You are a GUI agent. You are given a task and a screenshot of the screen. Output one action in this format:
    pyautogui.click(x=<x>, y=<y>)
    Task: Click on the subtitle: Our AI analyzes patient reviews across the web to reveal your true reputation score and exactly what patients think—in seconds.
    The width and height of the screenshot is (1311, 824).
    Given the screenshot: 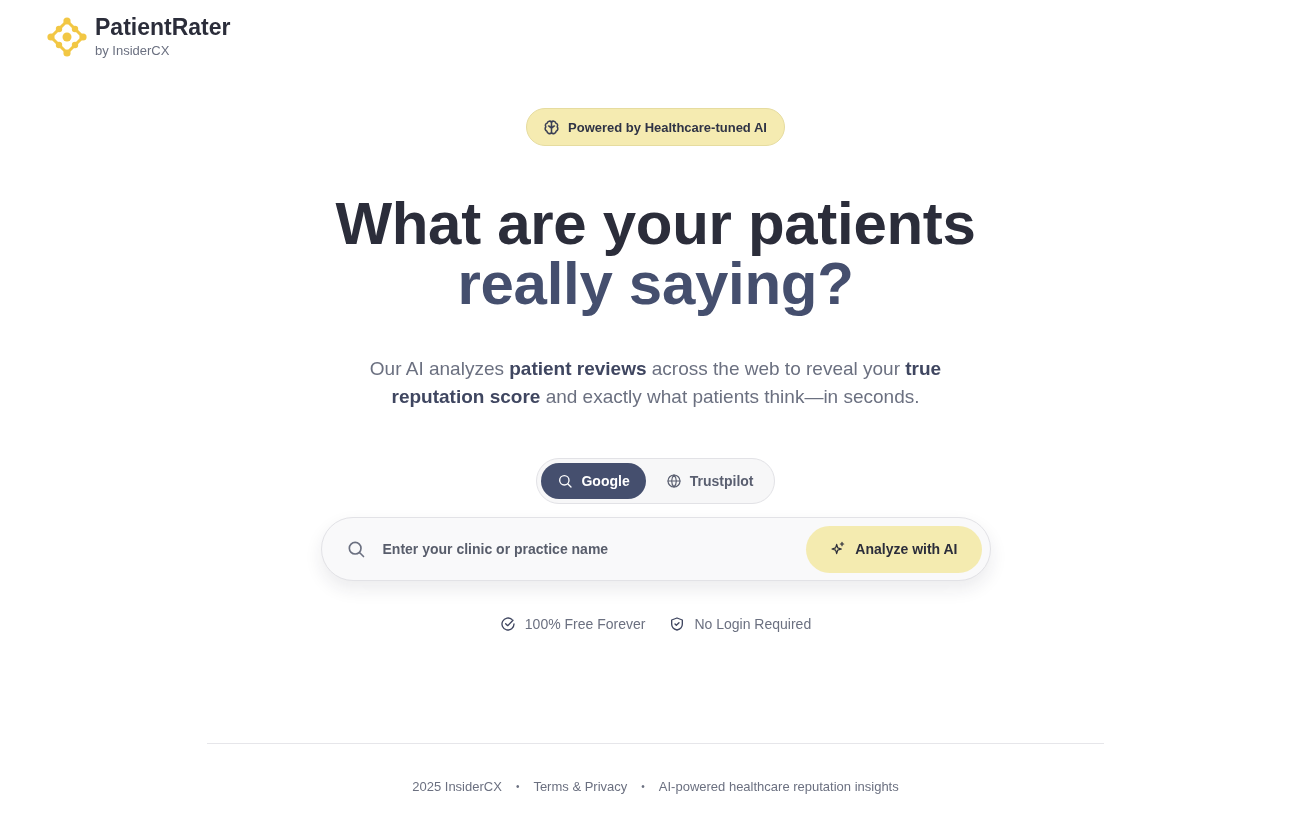 What is the action you would take?
    pyautogui.click(x=655, y=383)
    